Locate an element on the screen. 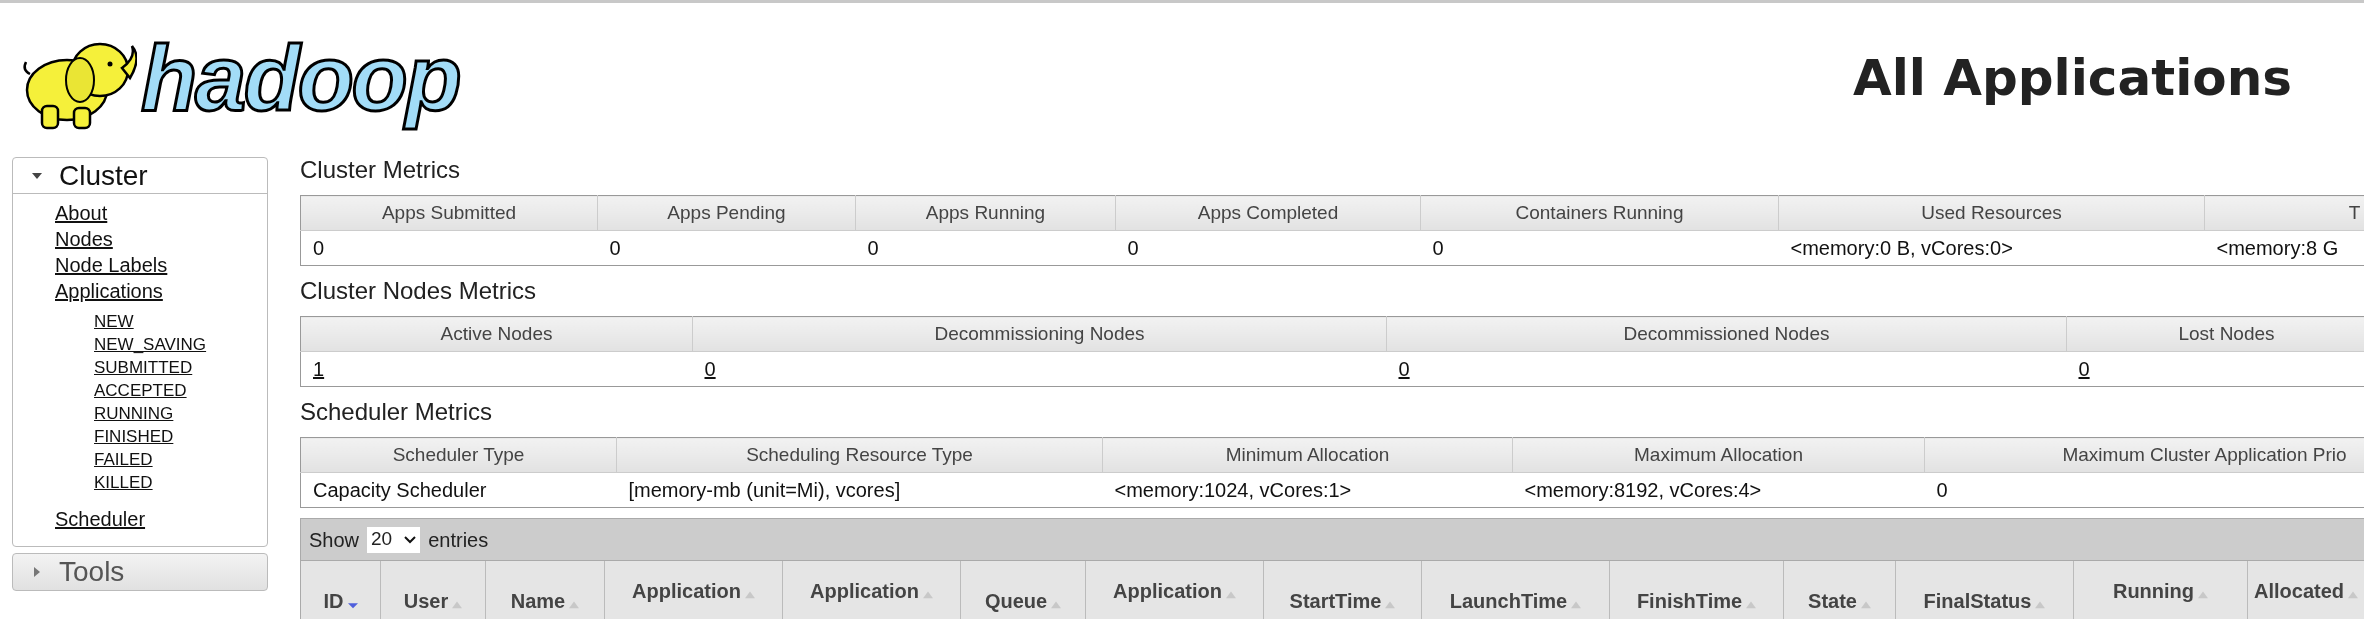 The height and width of the screenshot is (619, 2364). column-header: Decommissioned Nodes is located at coordinates (1726, 334).